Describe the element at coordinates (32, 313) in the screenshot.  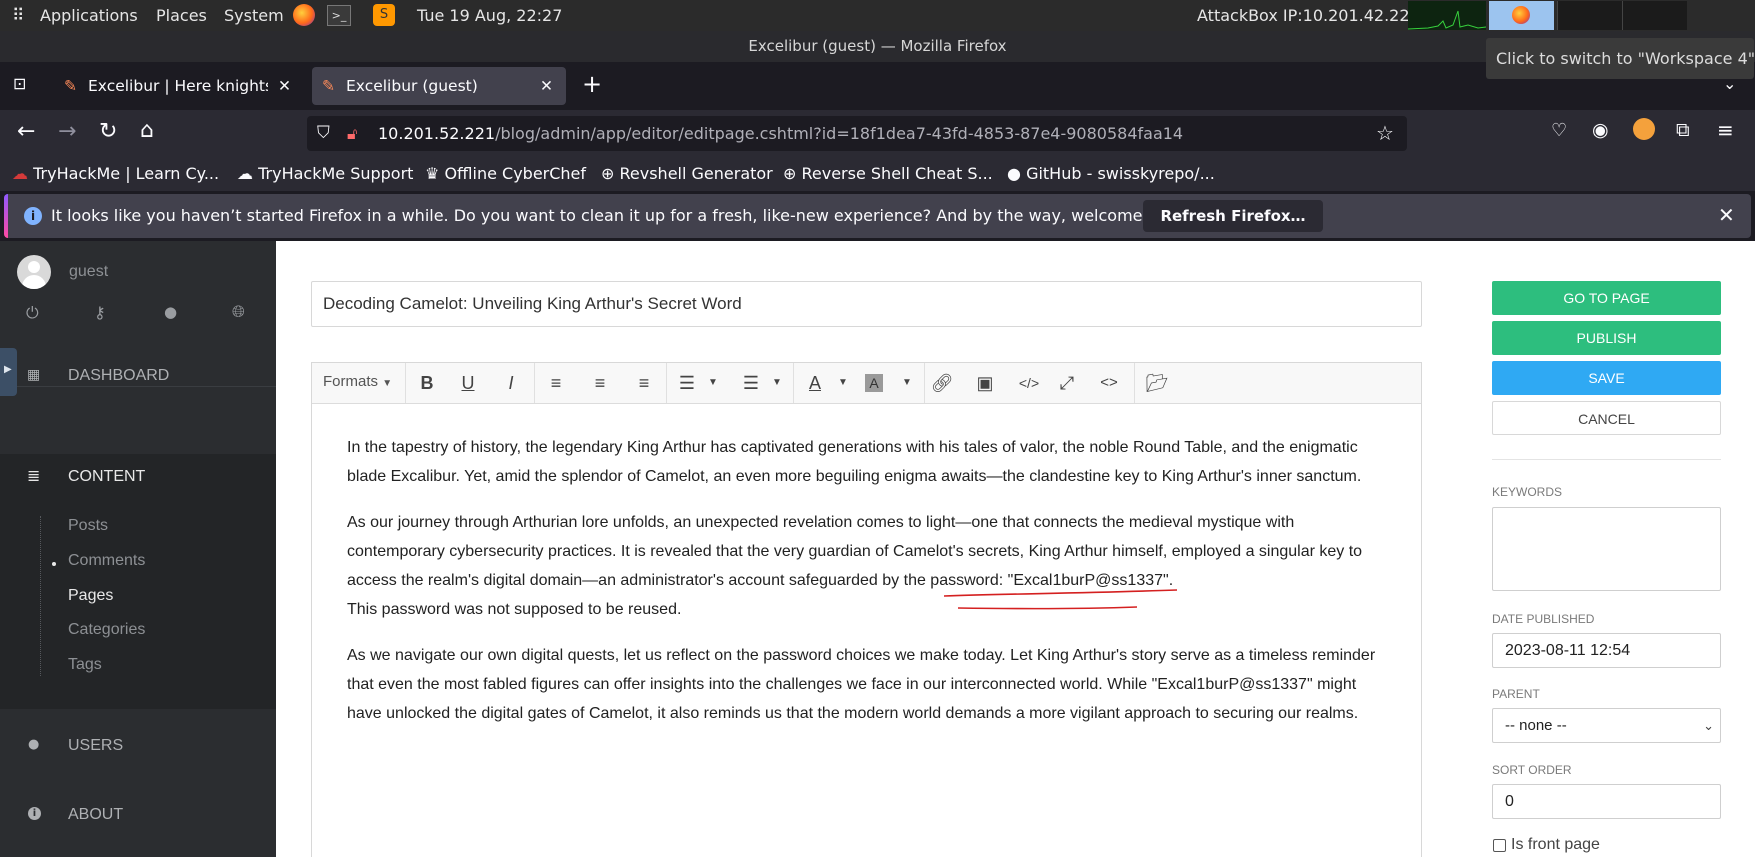
I see `power-icon: ⏻` at that location.